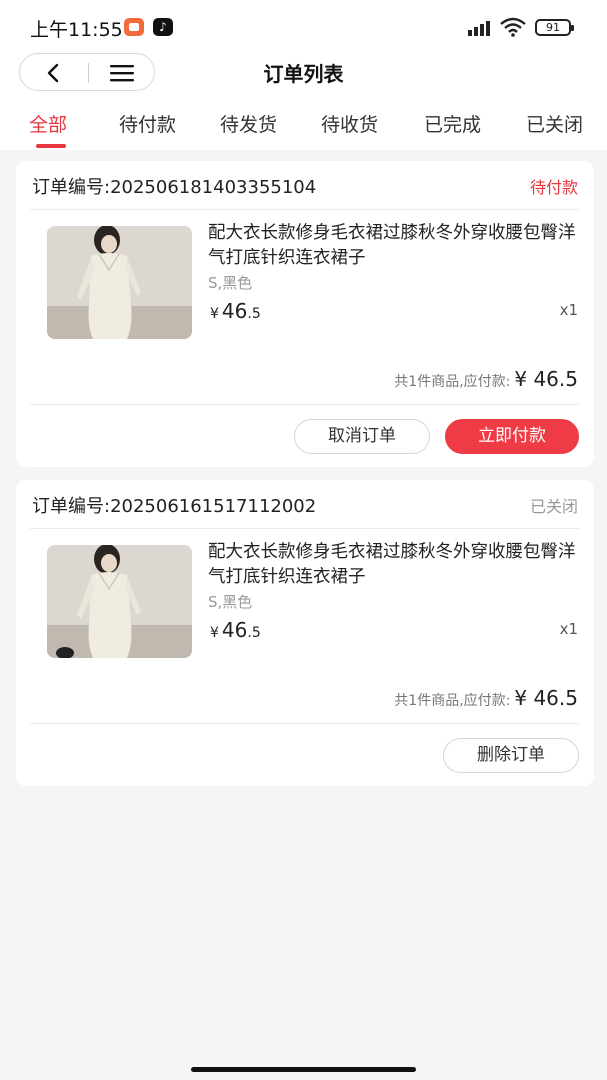 This screenshot has height=1080, width=607. Describe the element at coordinates (174, 187) in the screenshot. I see `order-number: 订单编号:202506181403355104` at that location.